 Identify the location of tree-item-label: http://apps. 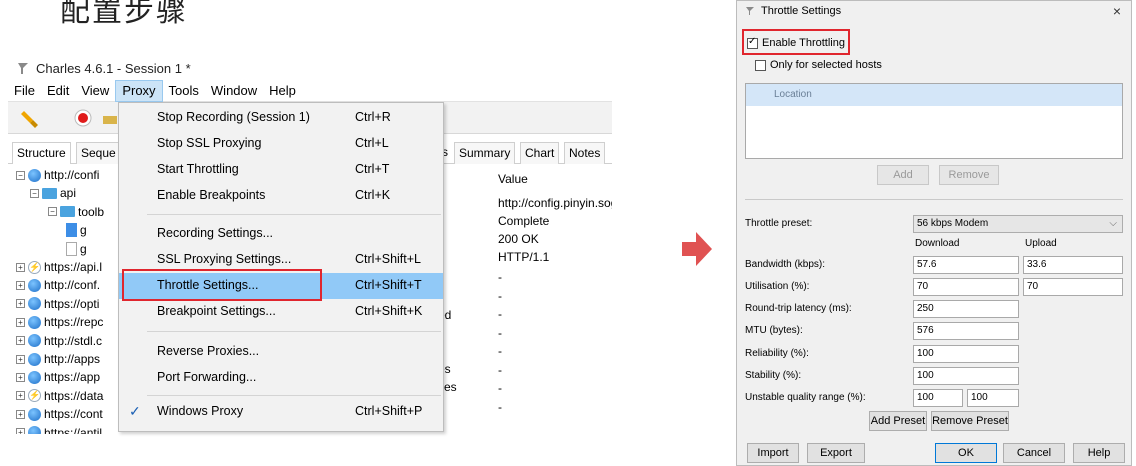
(72, 359).